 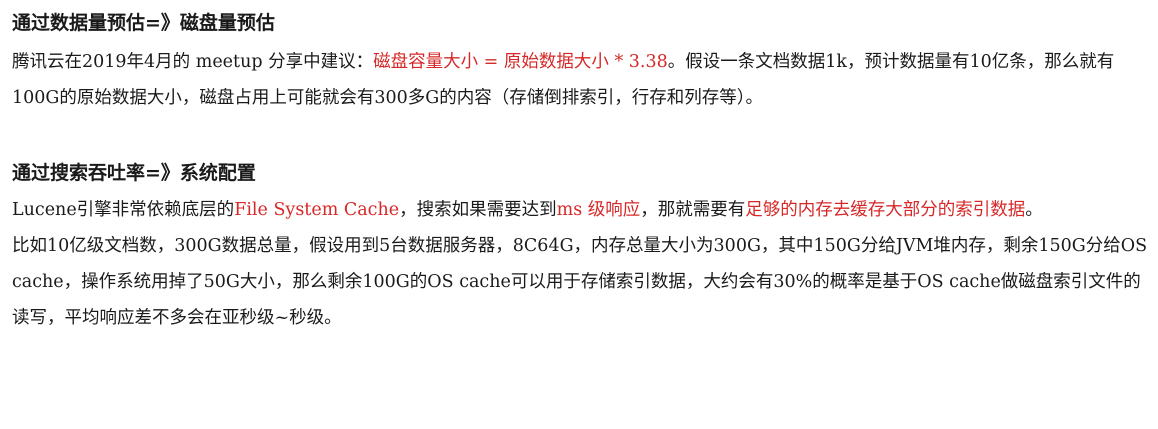 What do you see at coordinates (885, 210) in the screenshot?
I see `memory-cache-highlight: 足够的内存去缓存大部分的索引数据` at bounding box center [885, 210].